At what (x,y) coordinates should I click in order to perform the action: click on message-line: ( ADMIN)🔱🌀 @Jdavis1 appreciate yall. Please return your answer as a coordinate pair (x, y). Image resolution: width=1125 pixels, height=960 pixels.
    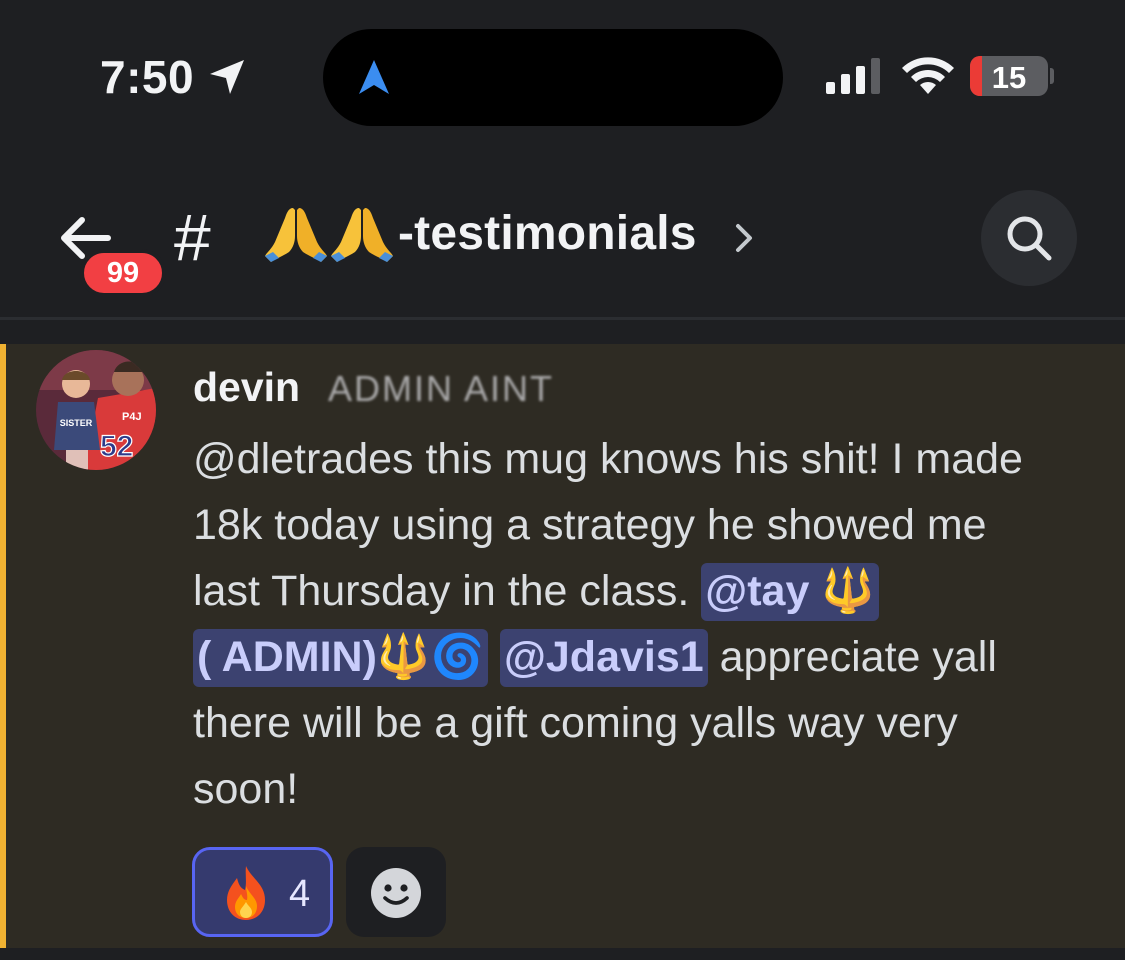
    Looking at the image, I should click on (643, 657).